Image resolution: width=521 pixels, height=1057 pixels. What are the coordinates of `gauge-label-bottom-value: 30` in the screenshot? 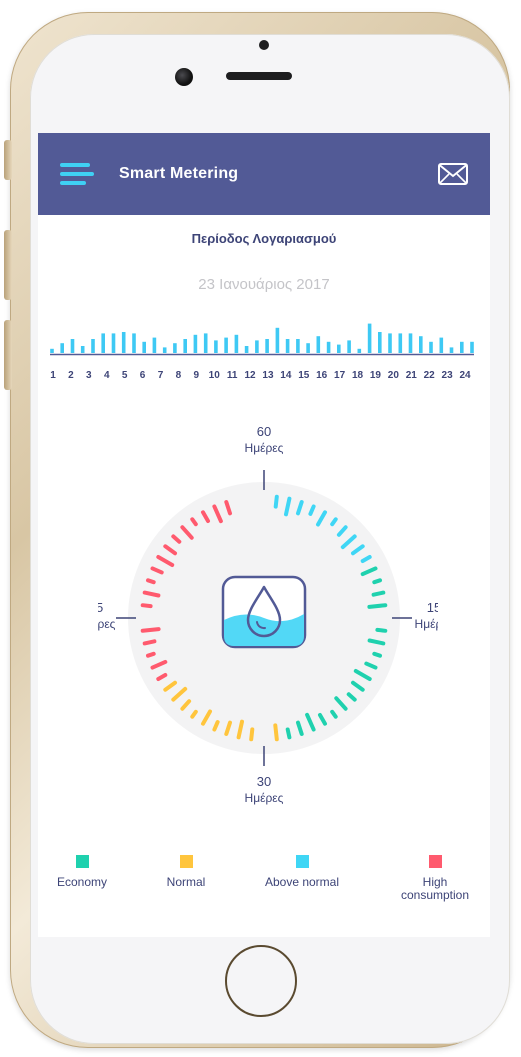 It's located at (264, 781).